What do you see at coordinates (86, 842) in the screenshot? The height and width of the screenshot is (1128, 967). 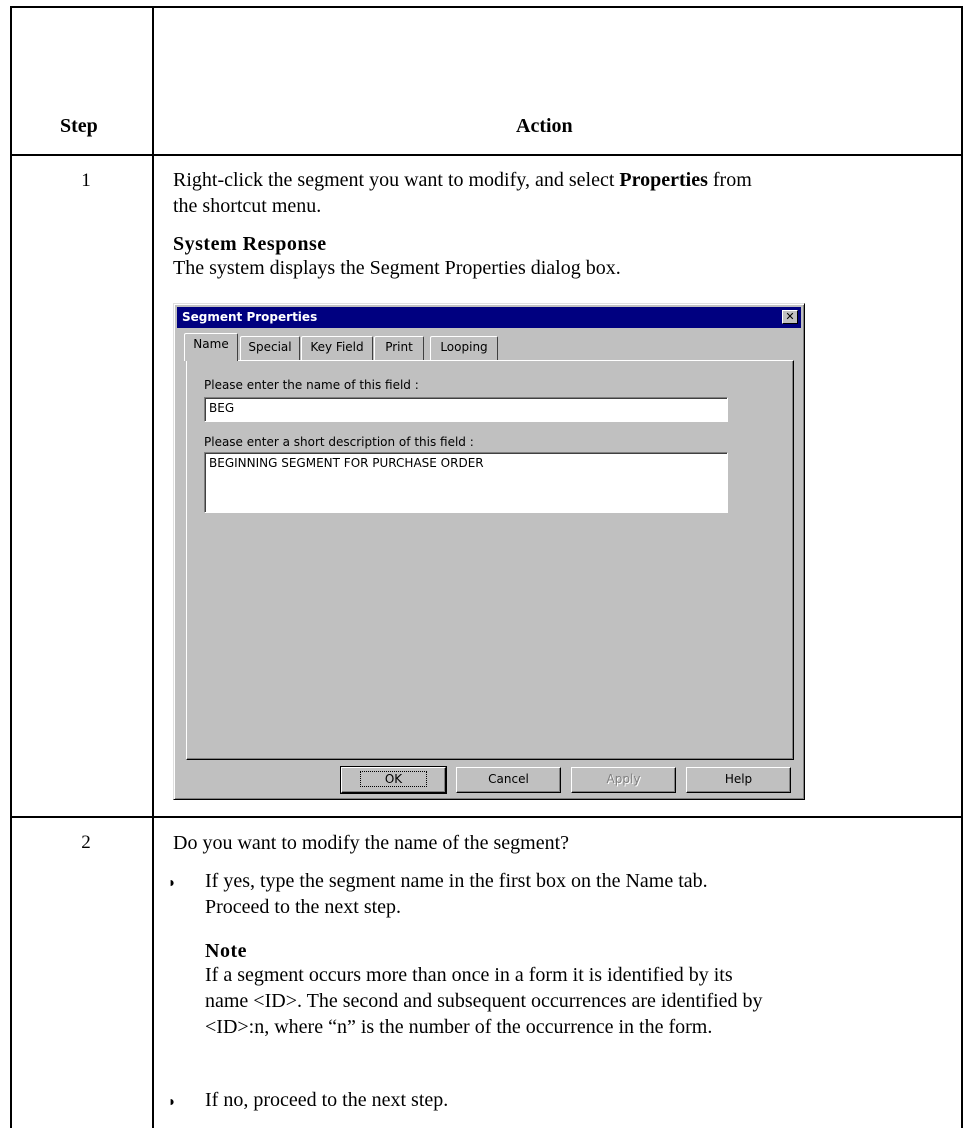 I see `step-number-2: 2` at bounding box center [86, 842].